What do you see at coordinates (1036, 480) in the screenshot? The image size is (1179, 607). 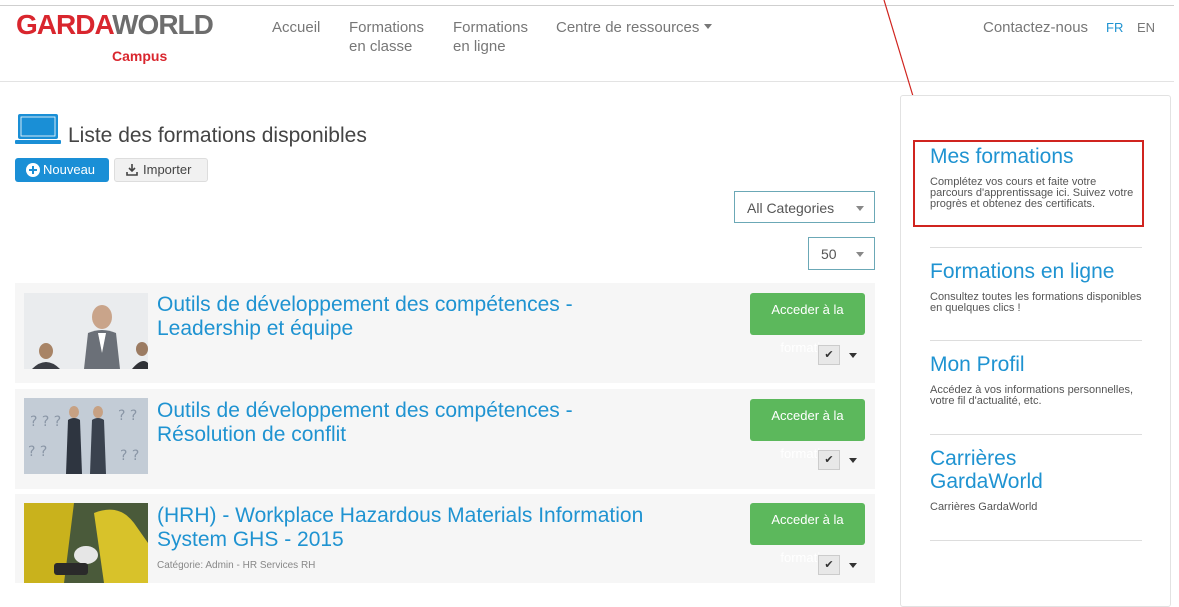 I see `sidebar-item-careers: Carrières GardaWorld Carrières GardaWorld` at bounding box center [1036, 480].